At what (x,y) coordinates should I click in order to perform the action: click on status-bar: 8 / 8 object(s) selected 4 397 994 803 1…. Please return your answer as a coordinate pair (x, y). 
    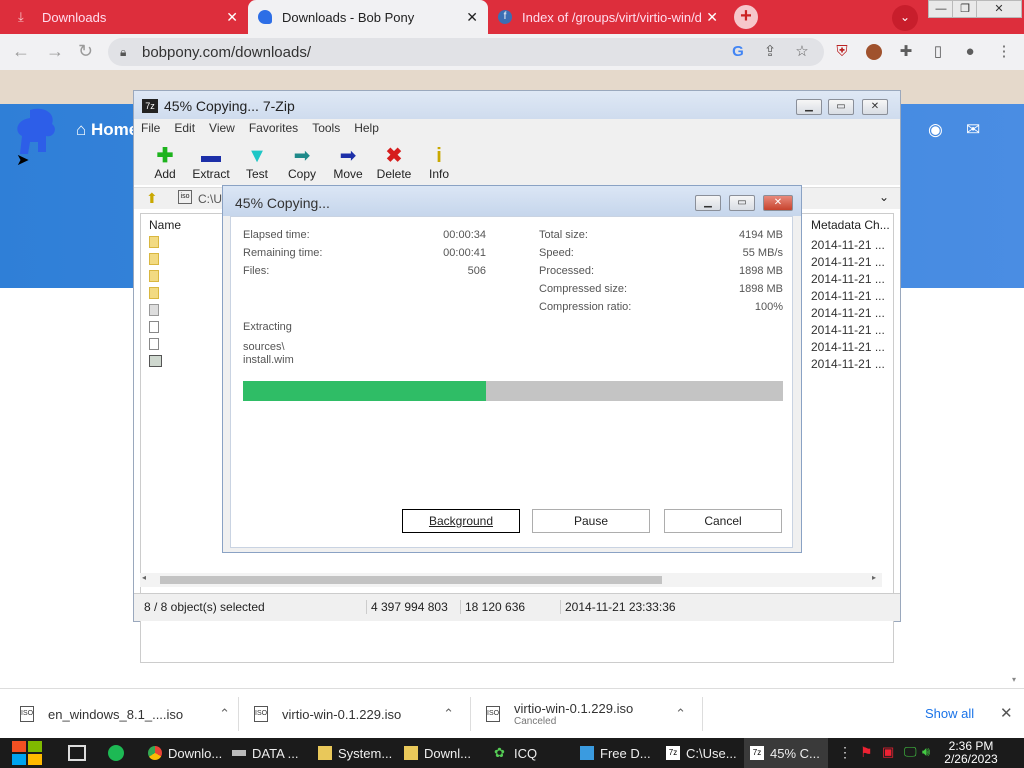
    Looking at the image, I should click on (517, 607).